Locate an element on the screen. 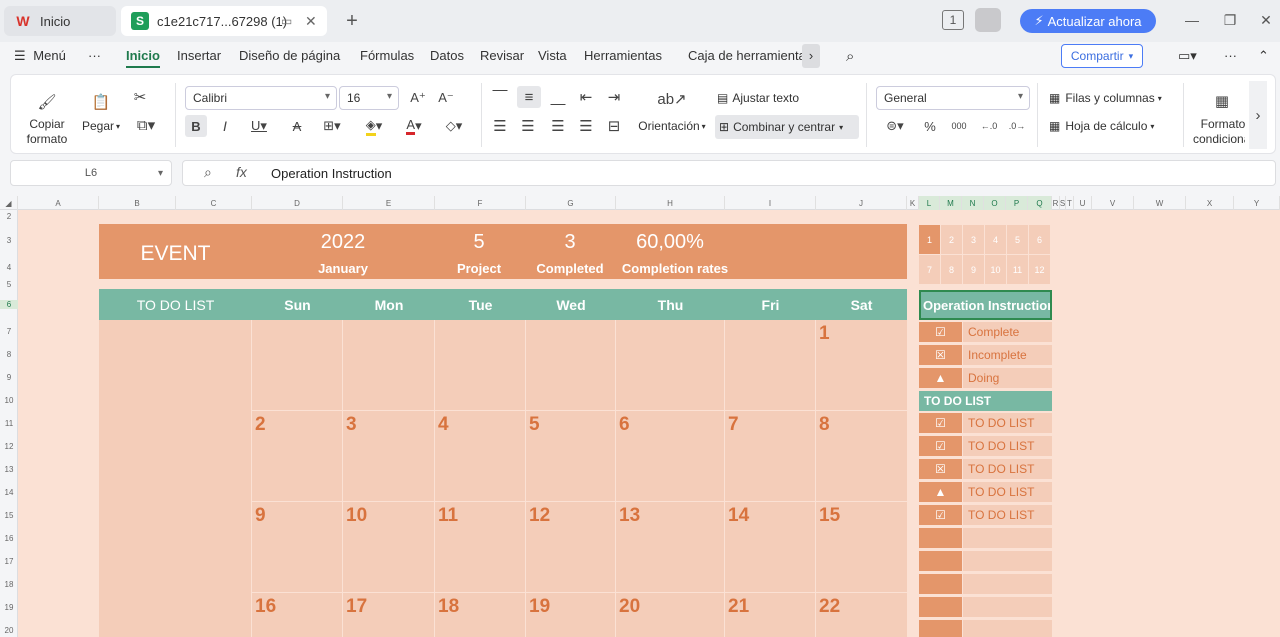 The height and width of the screenshot is (637, 1280). increase-indent-icon: ⇥ is located at coordinates (614, 97).